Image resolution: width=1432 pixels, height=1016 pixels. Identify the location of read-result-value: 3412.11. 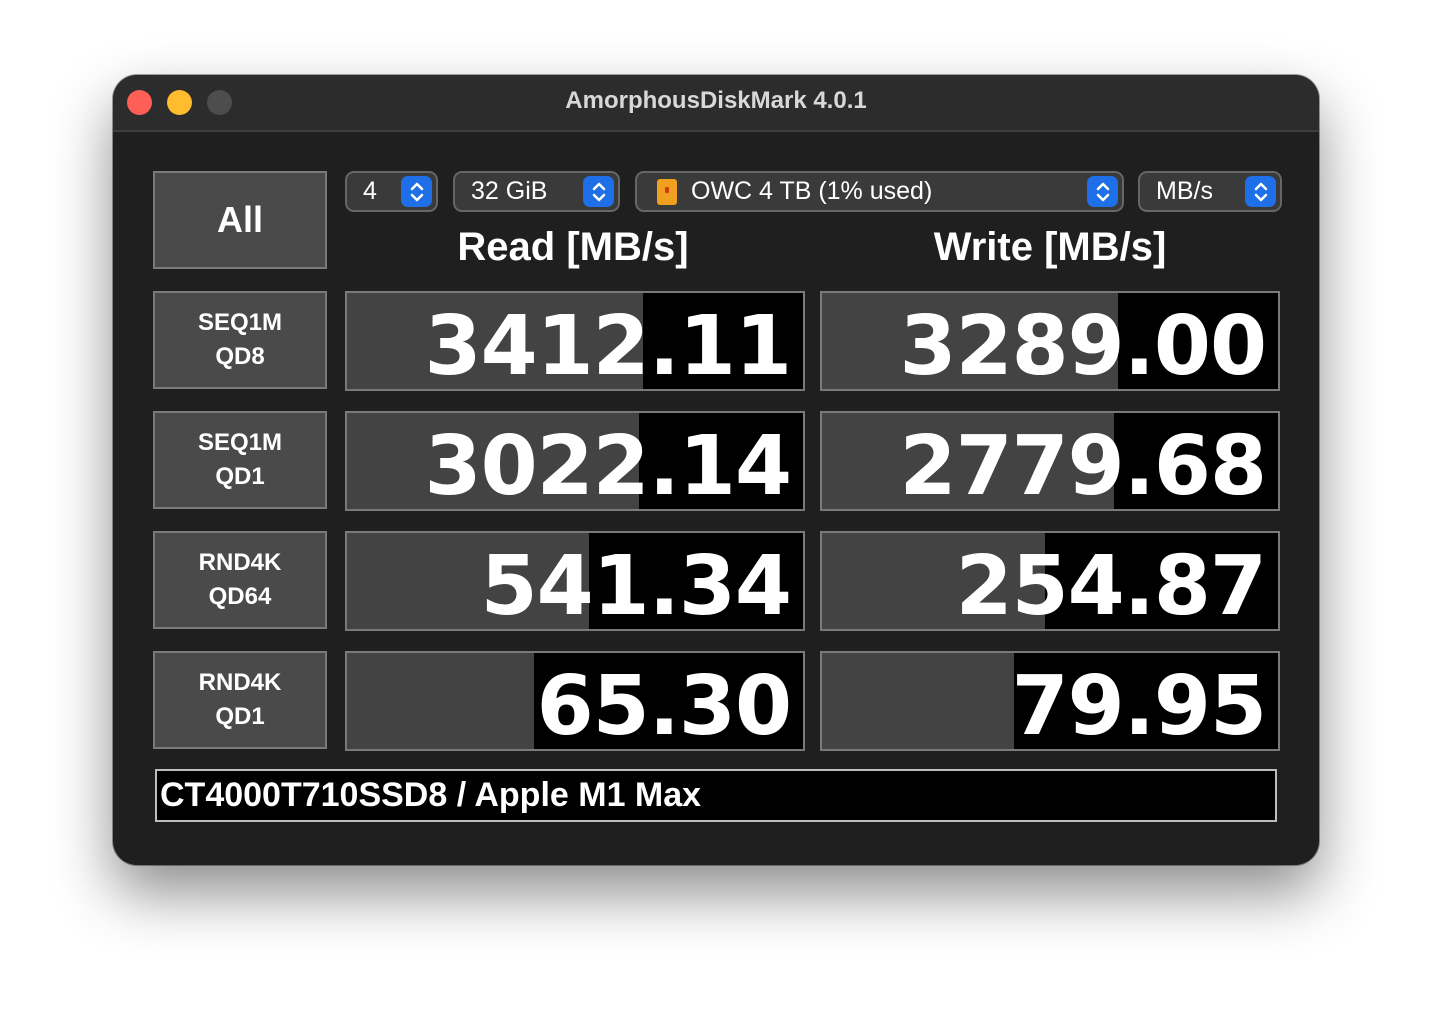
(608, 345).